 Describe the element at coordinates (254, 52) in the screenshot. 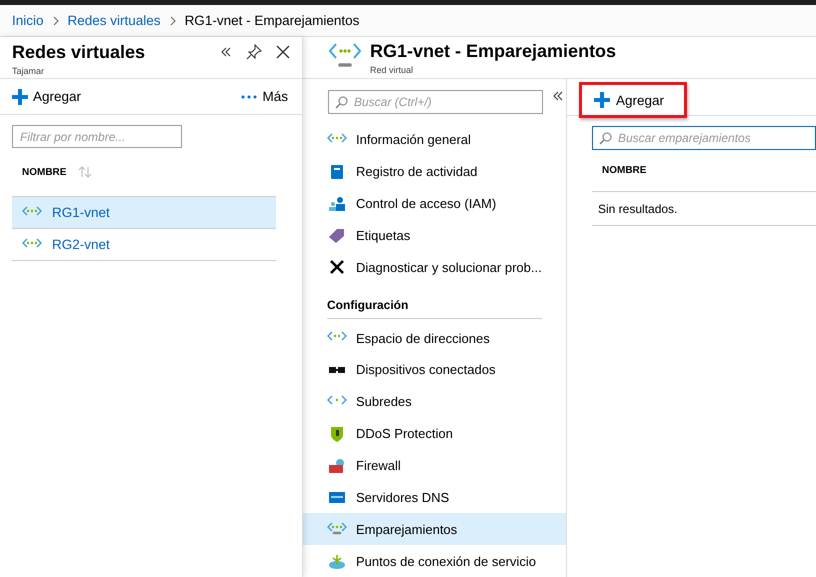

I see `pin-icon` at that location.